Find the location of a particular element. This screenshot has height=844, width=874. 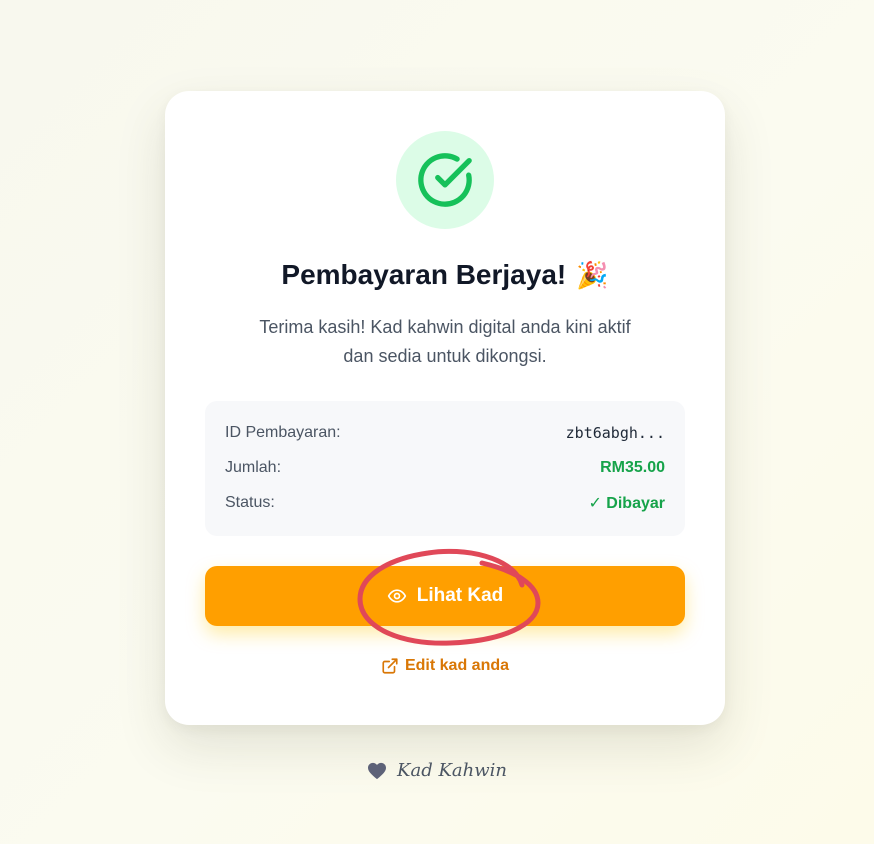

party-popper-icon: 🎉 is located at coordinates (592, 274).